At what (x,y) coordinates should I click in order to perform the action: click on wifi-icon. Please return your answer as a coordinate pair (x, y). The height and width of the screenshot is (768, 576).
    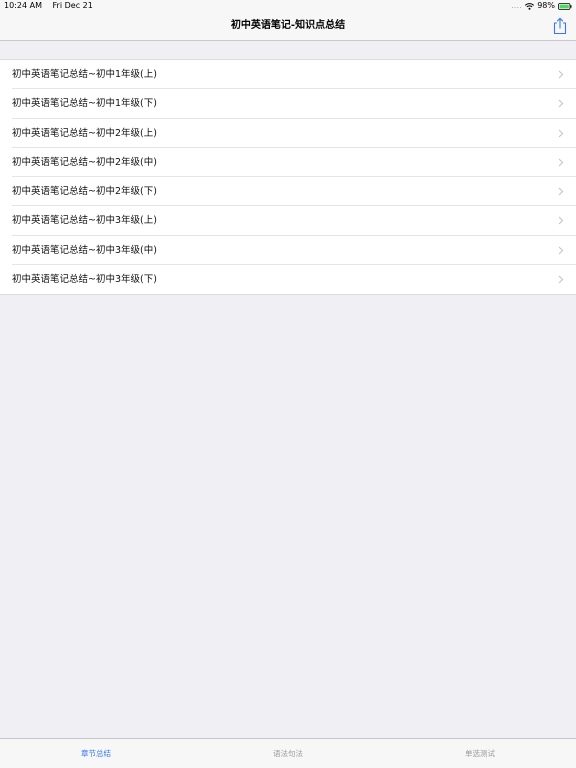
    Looking at the image, I should click on (530, 6).